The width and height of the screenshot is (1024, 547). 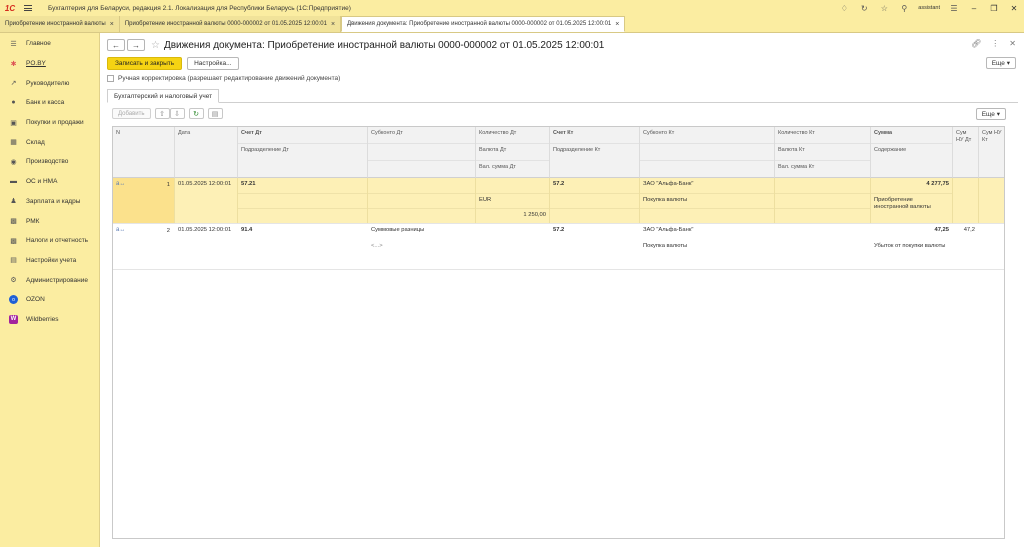 I want to click on refresh-icon: ↻, so click(x=196, y=113).